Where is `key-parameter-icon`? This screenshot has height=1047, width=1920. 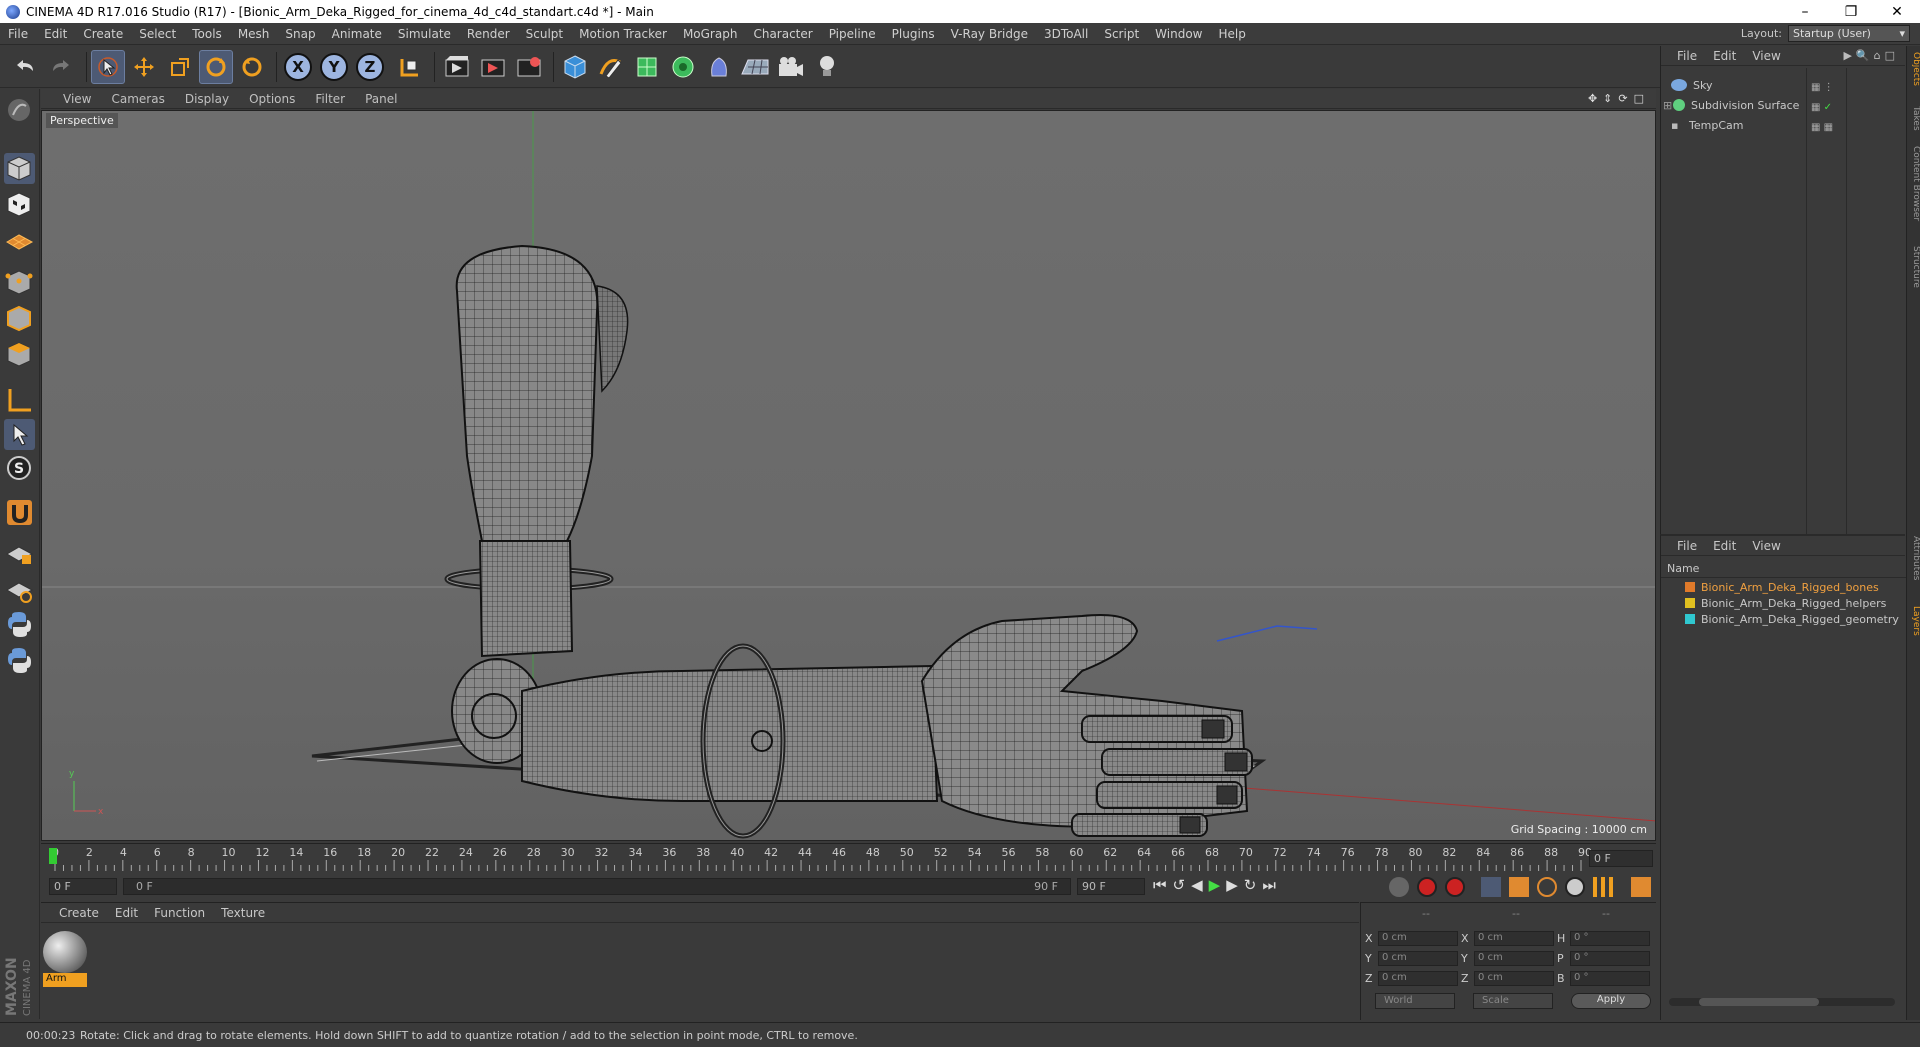 key-parameter-icon is located at coordinates (1575, 887).